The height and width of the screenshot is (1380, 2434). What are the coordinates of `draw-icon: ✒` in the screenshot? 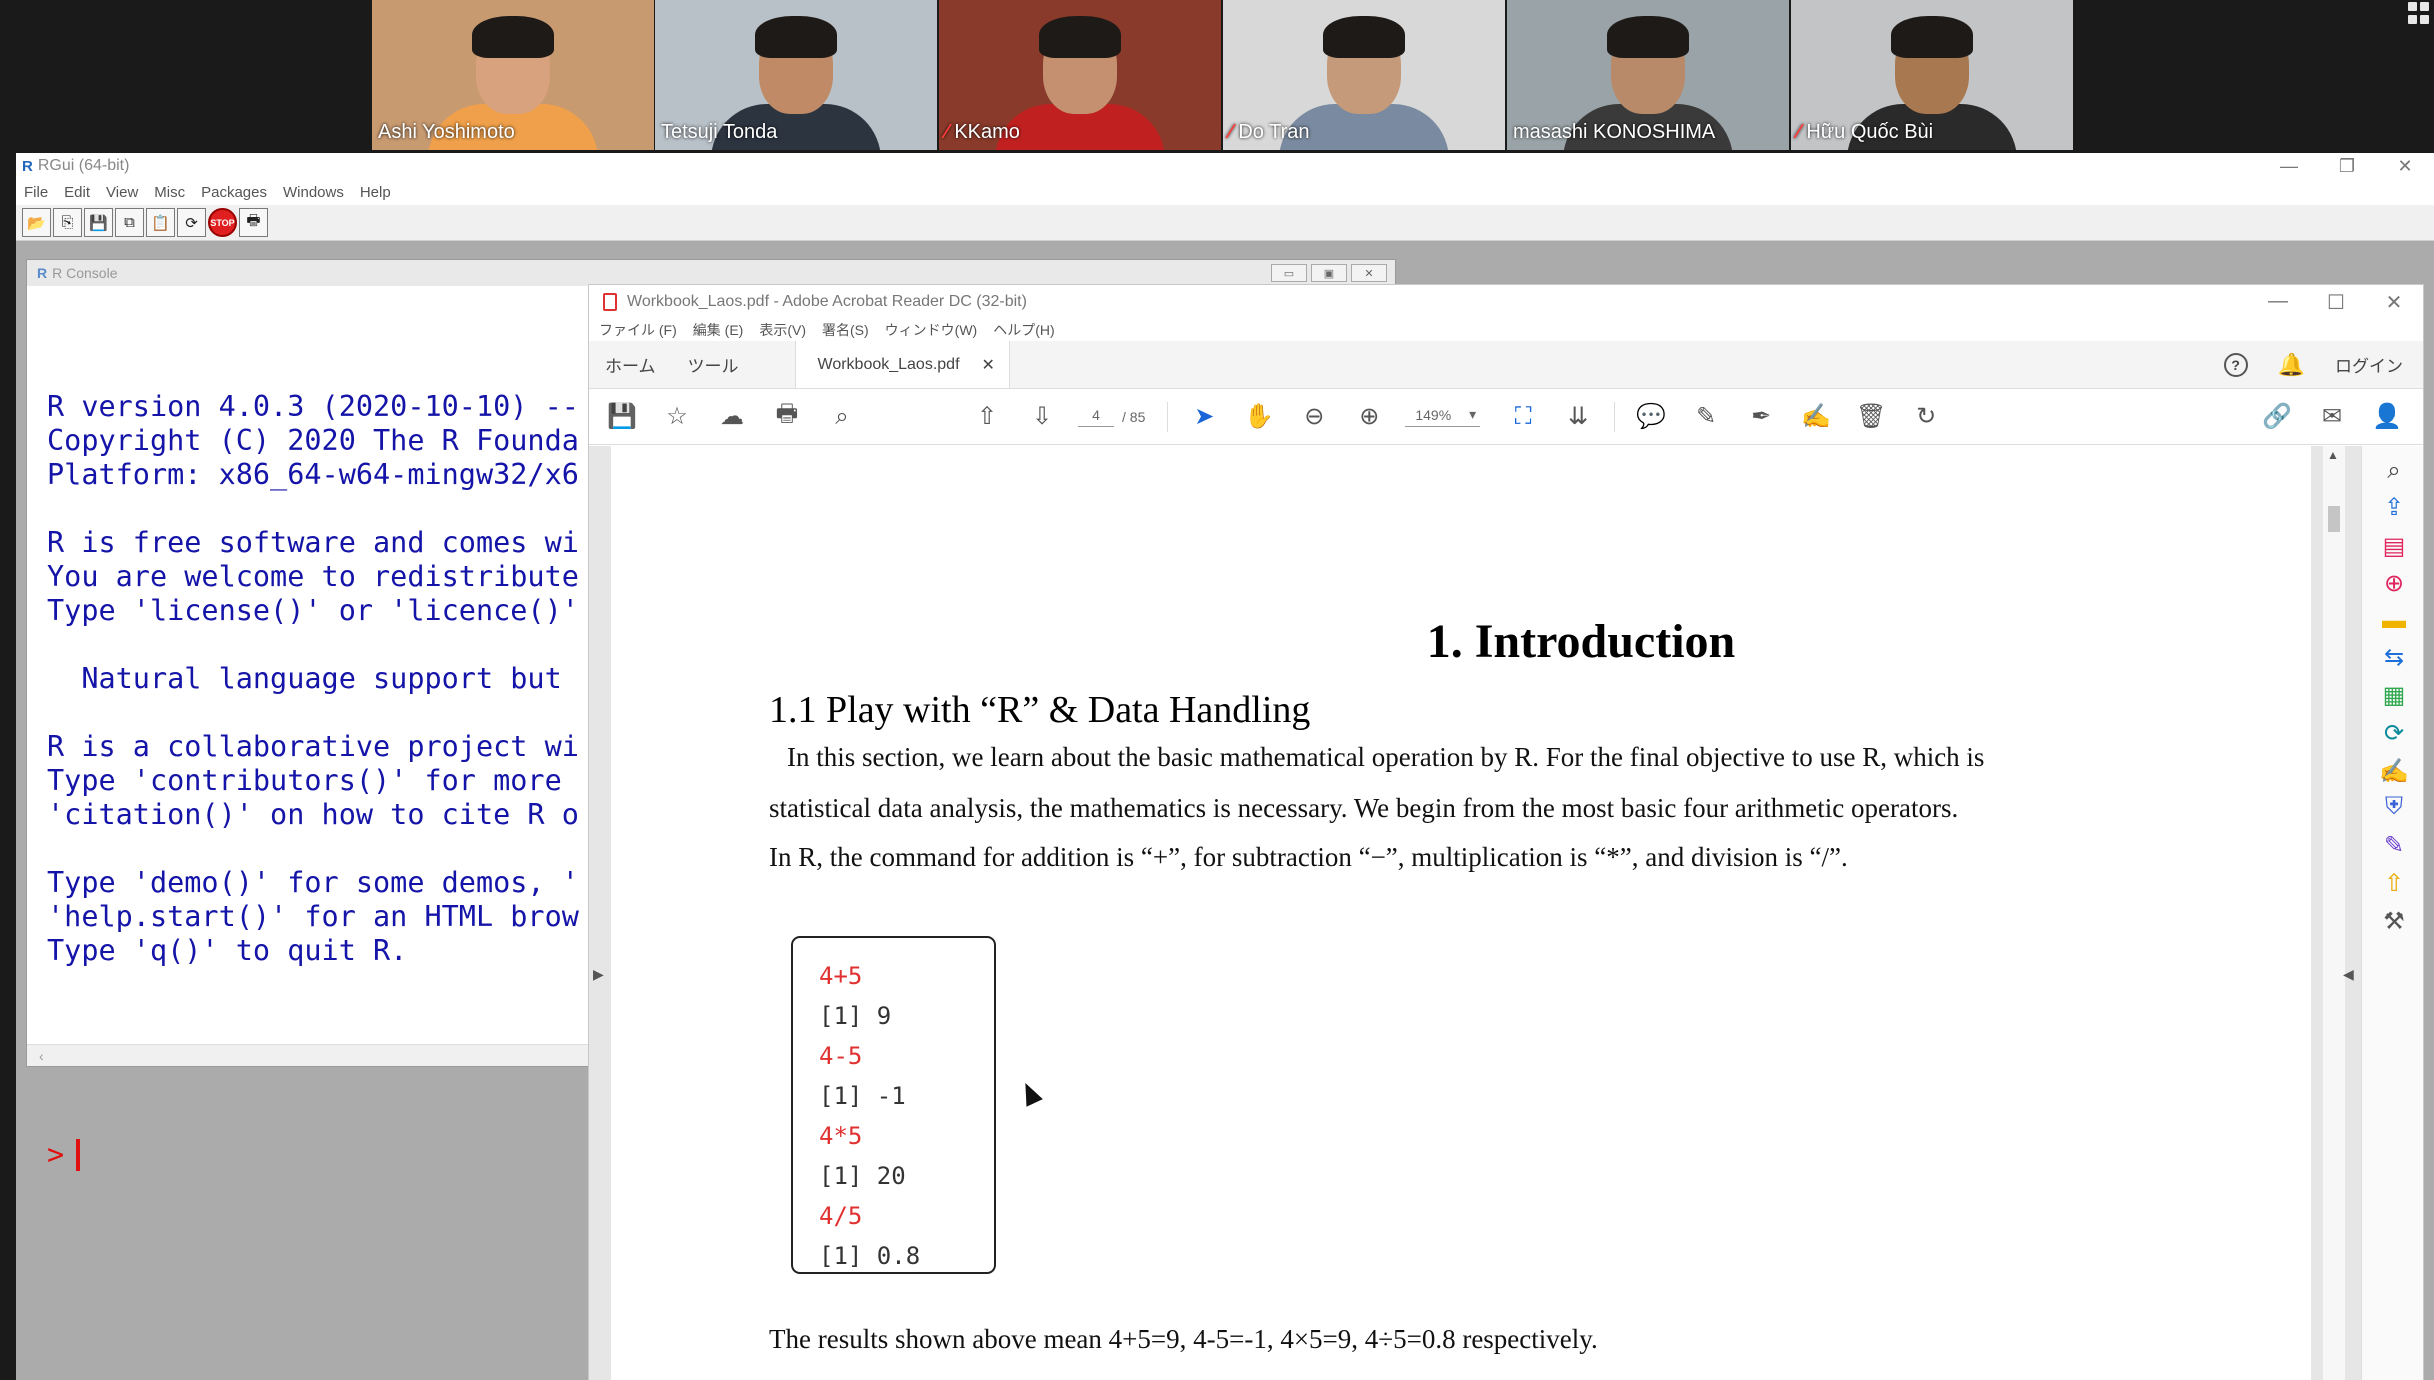 It's located at (1761, 417).